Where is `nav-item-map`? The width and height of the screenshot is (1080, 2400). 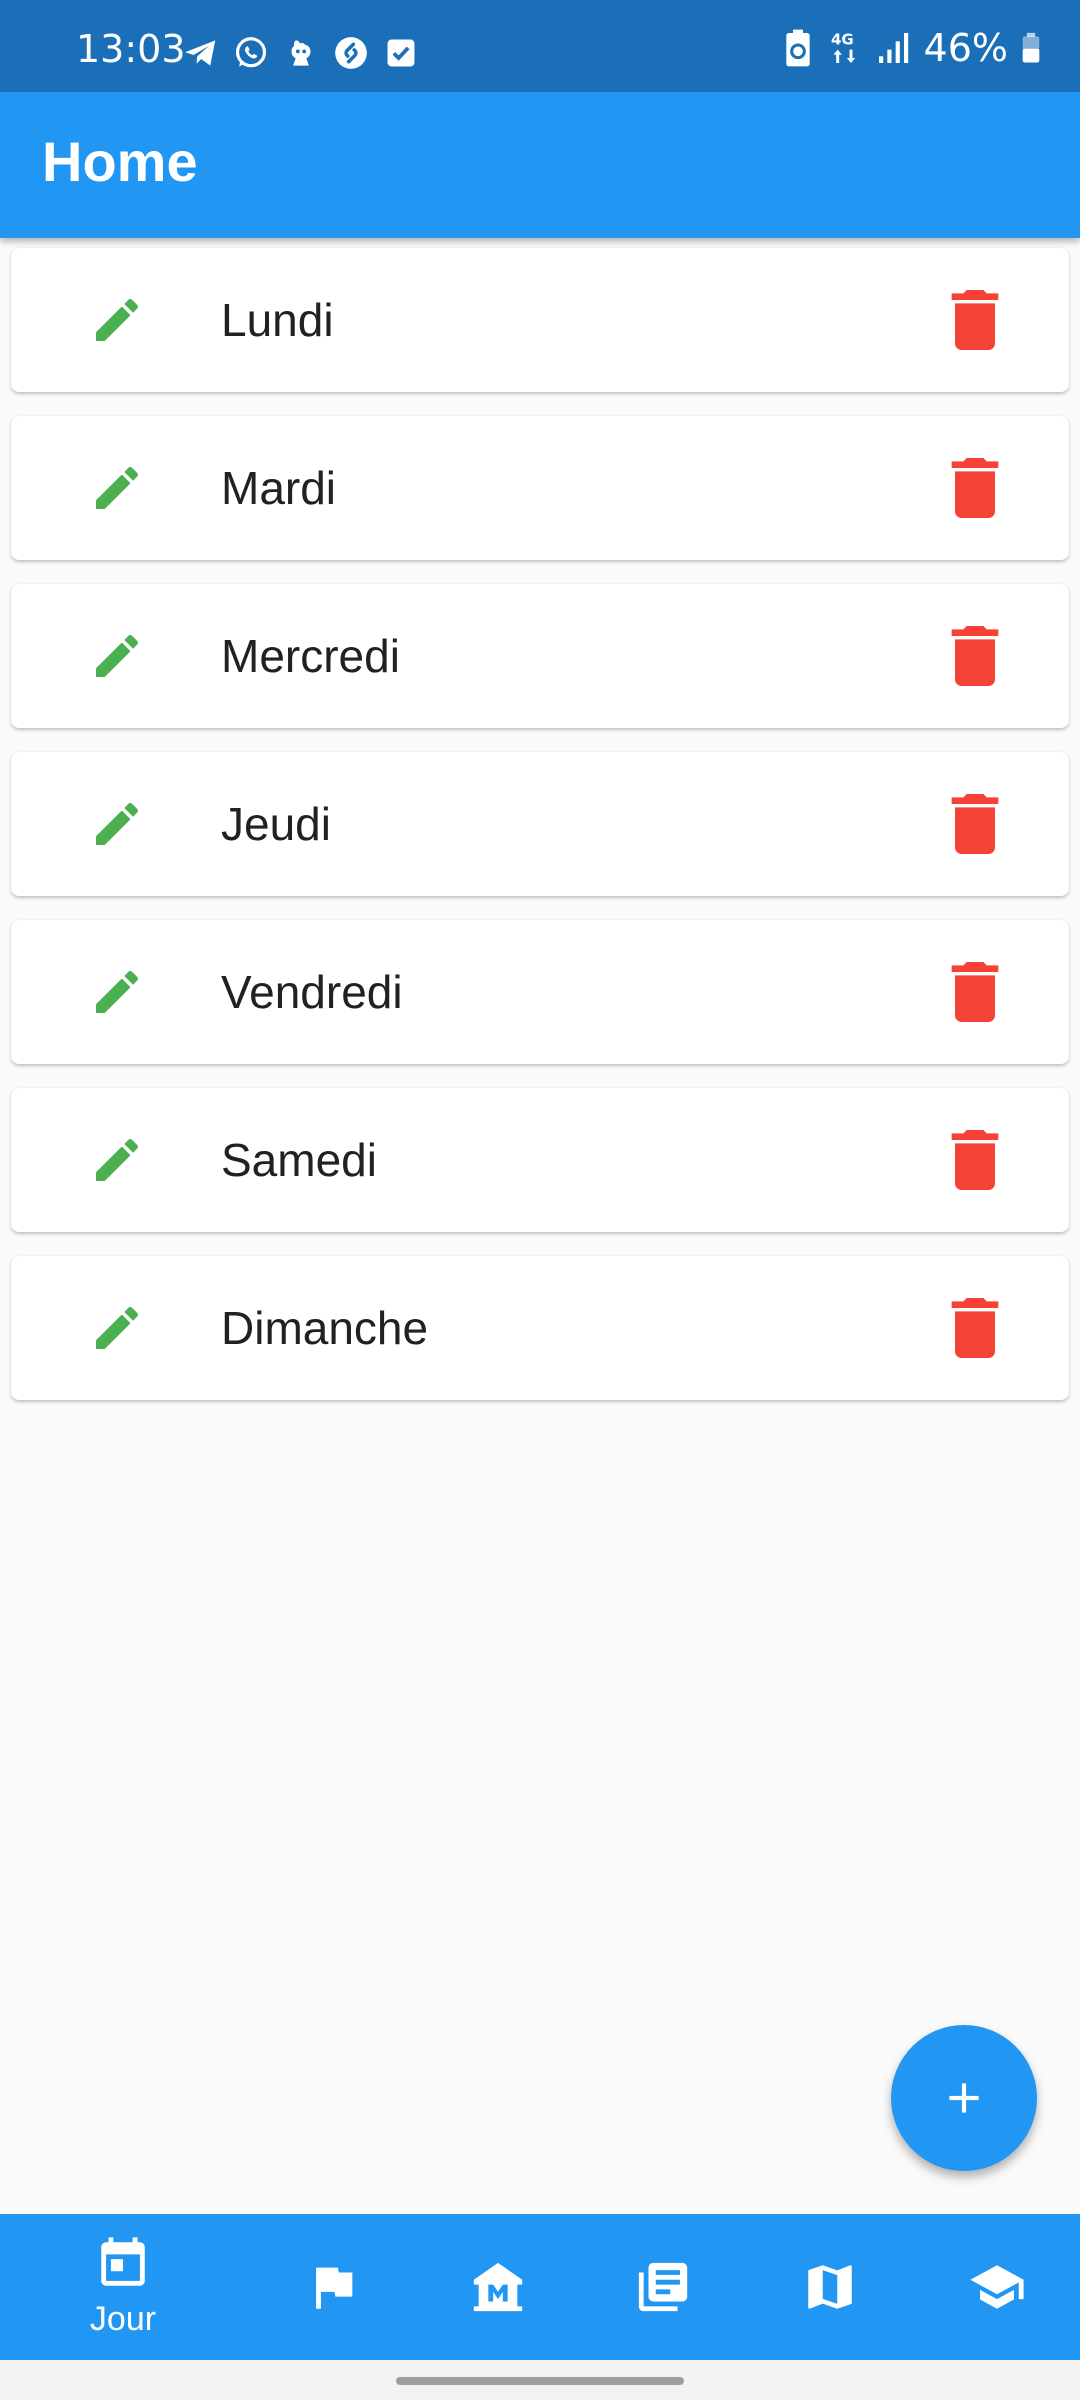
nav-item-map is located at coordinates (830, 2287).